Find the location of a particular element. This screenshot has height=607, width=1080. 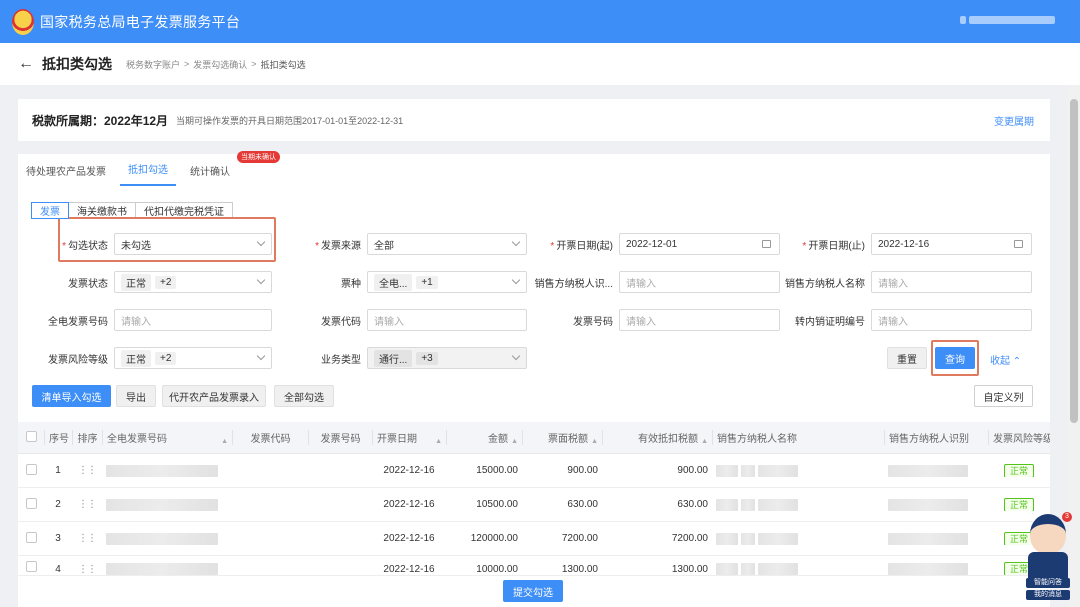

smart-assistant-widget: 3 智能问答 我的消息 is located at coordinates (1048, 557).